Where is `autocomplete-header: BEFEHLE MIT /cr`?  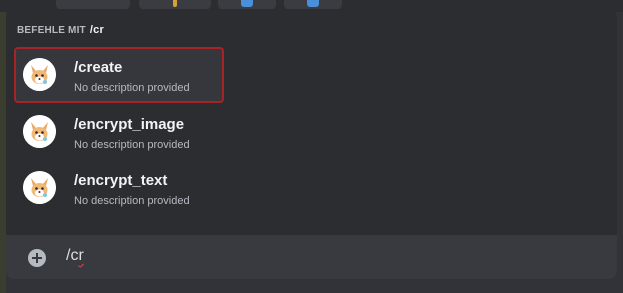
autocomplete-header: BEFEHLE MIT /cr is located at coordinates (60, 30).